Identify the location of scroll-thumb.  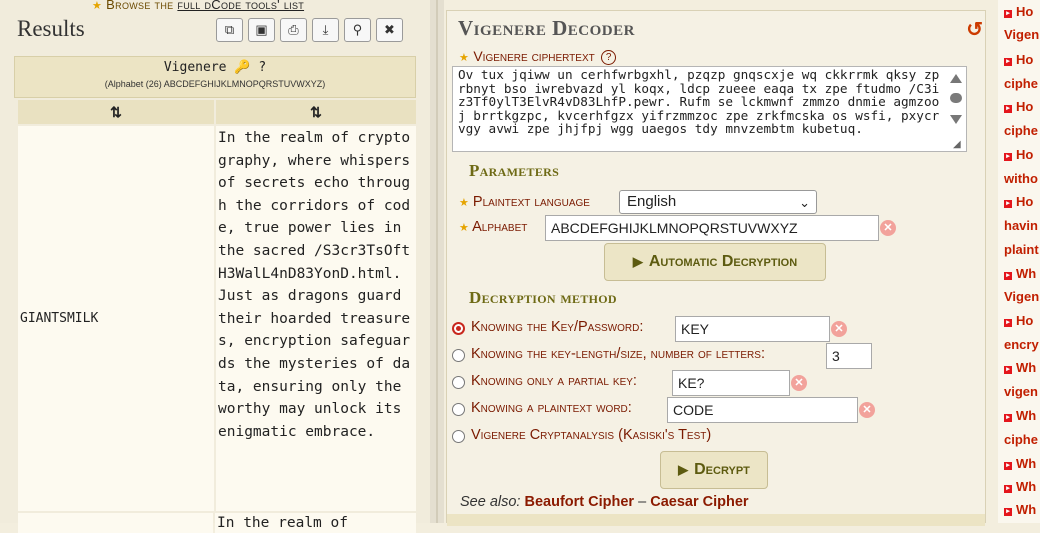
(956, 98).